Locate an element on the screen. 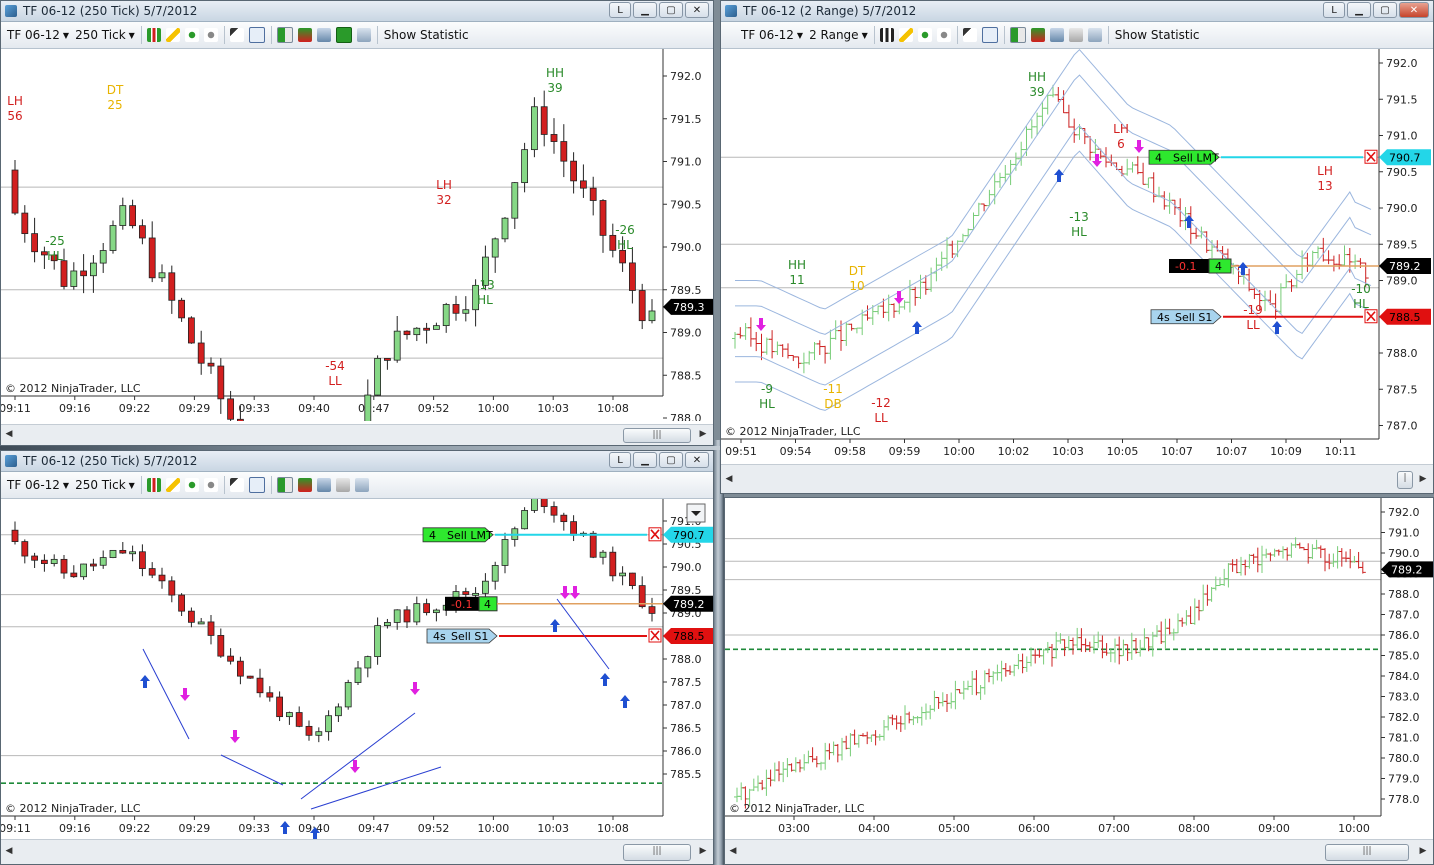 The width and height of the screenshot is (1434, 865). swing-label-type: -26 is located at coordinates (625, 230).